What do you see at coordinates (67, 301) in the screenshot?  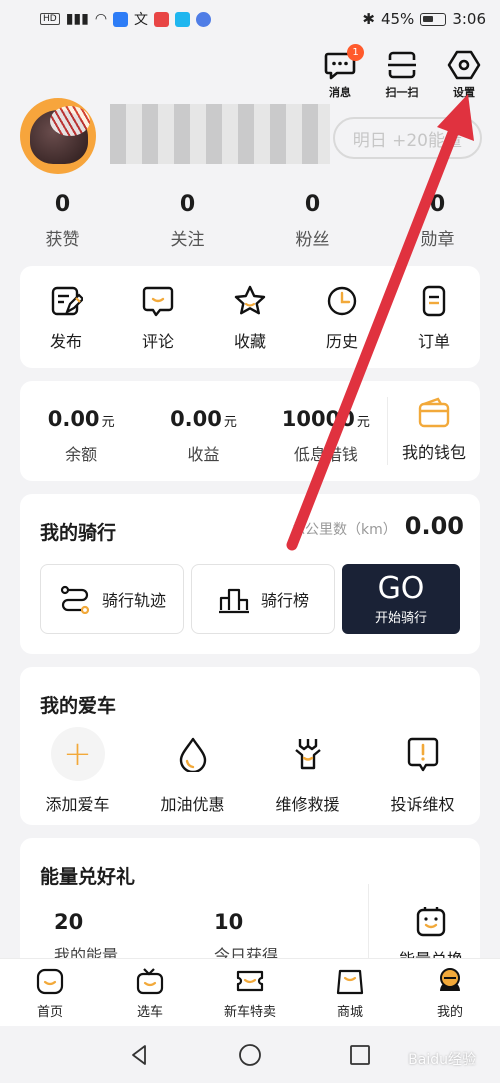 I see `edit-icon` at bounding box center [67, 301].